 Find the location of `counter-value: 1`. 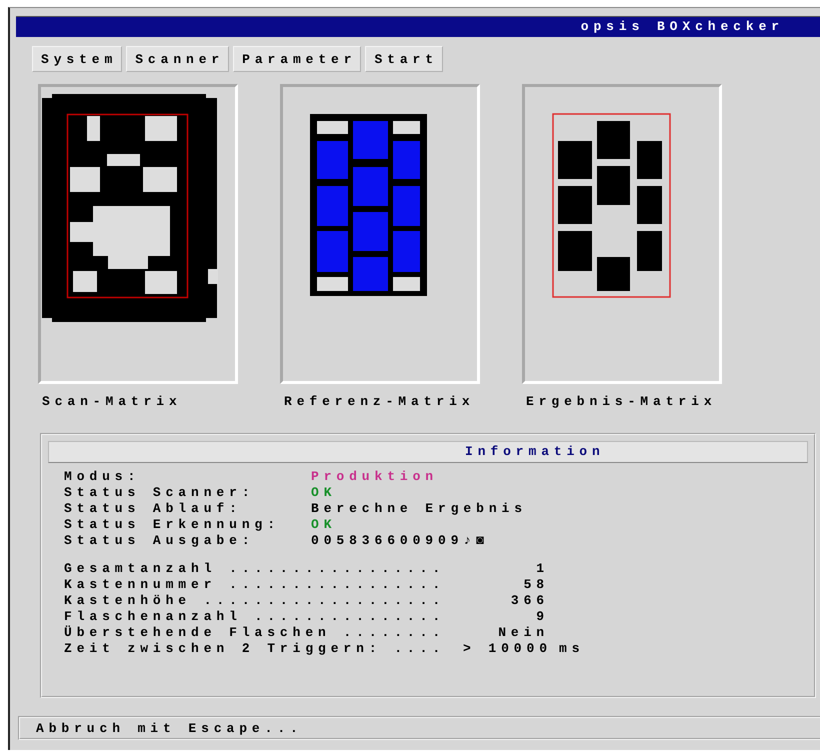

counter-value: 1 is located at coordinates (542, 569).